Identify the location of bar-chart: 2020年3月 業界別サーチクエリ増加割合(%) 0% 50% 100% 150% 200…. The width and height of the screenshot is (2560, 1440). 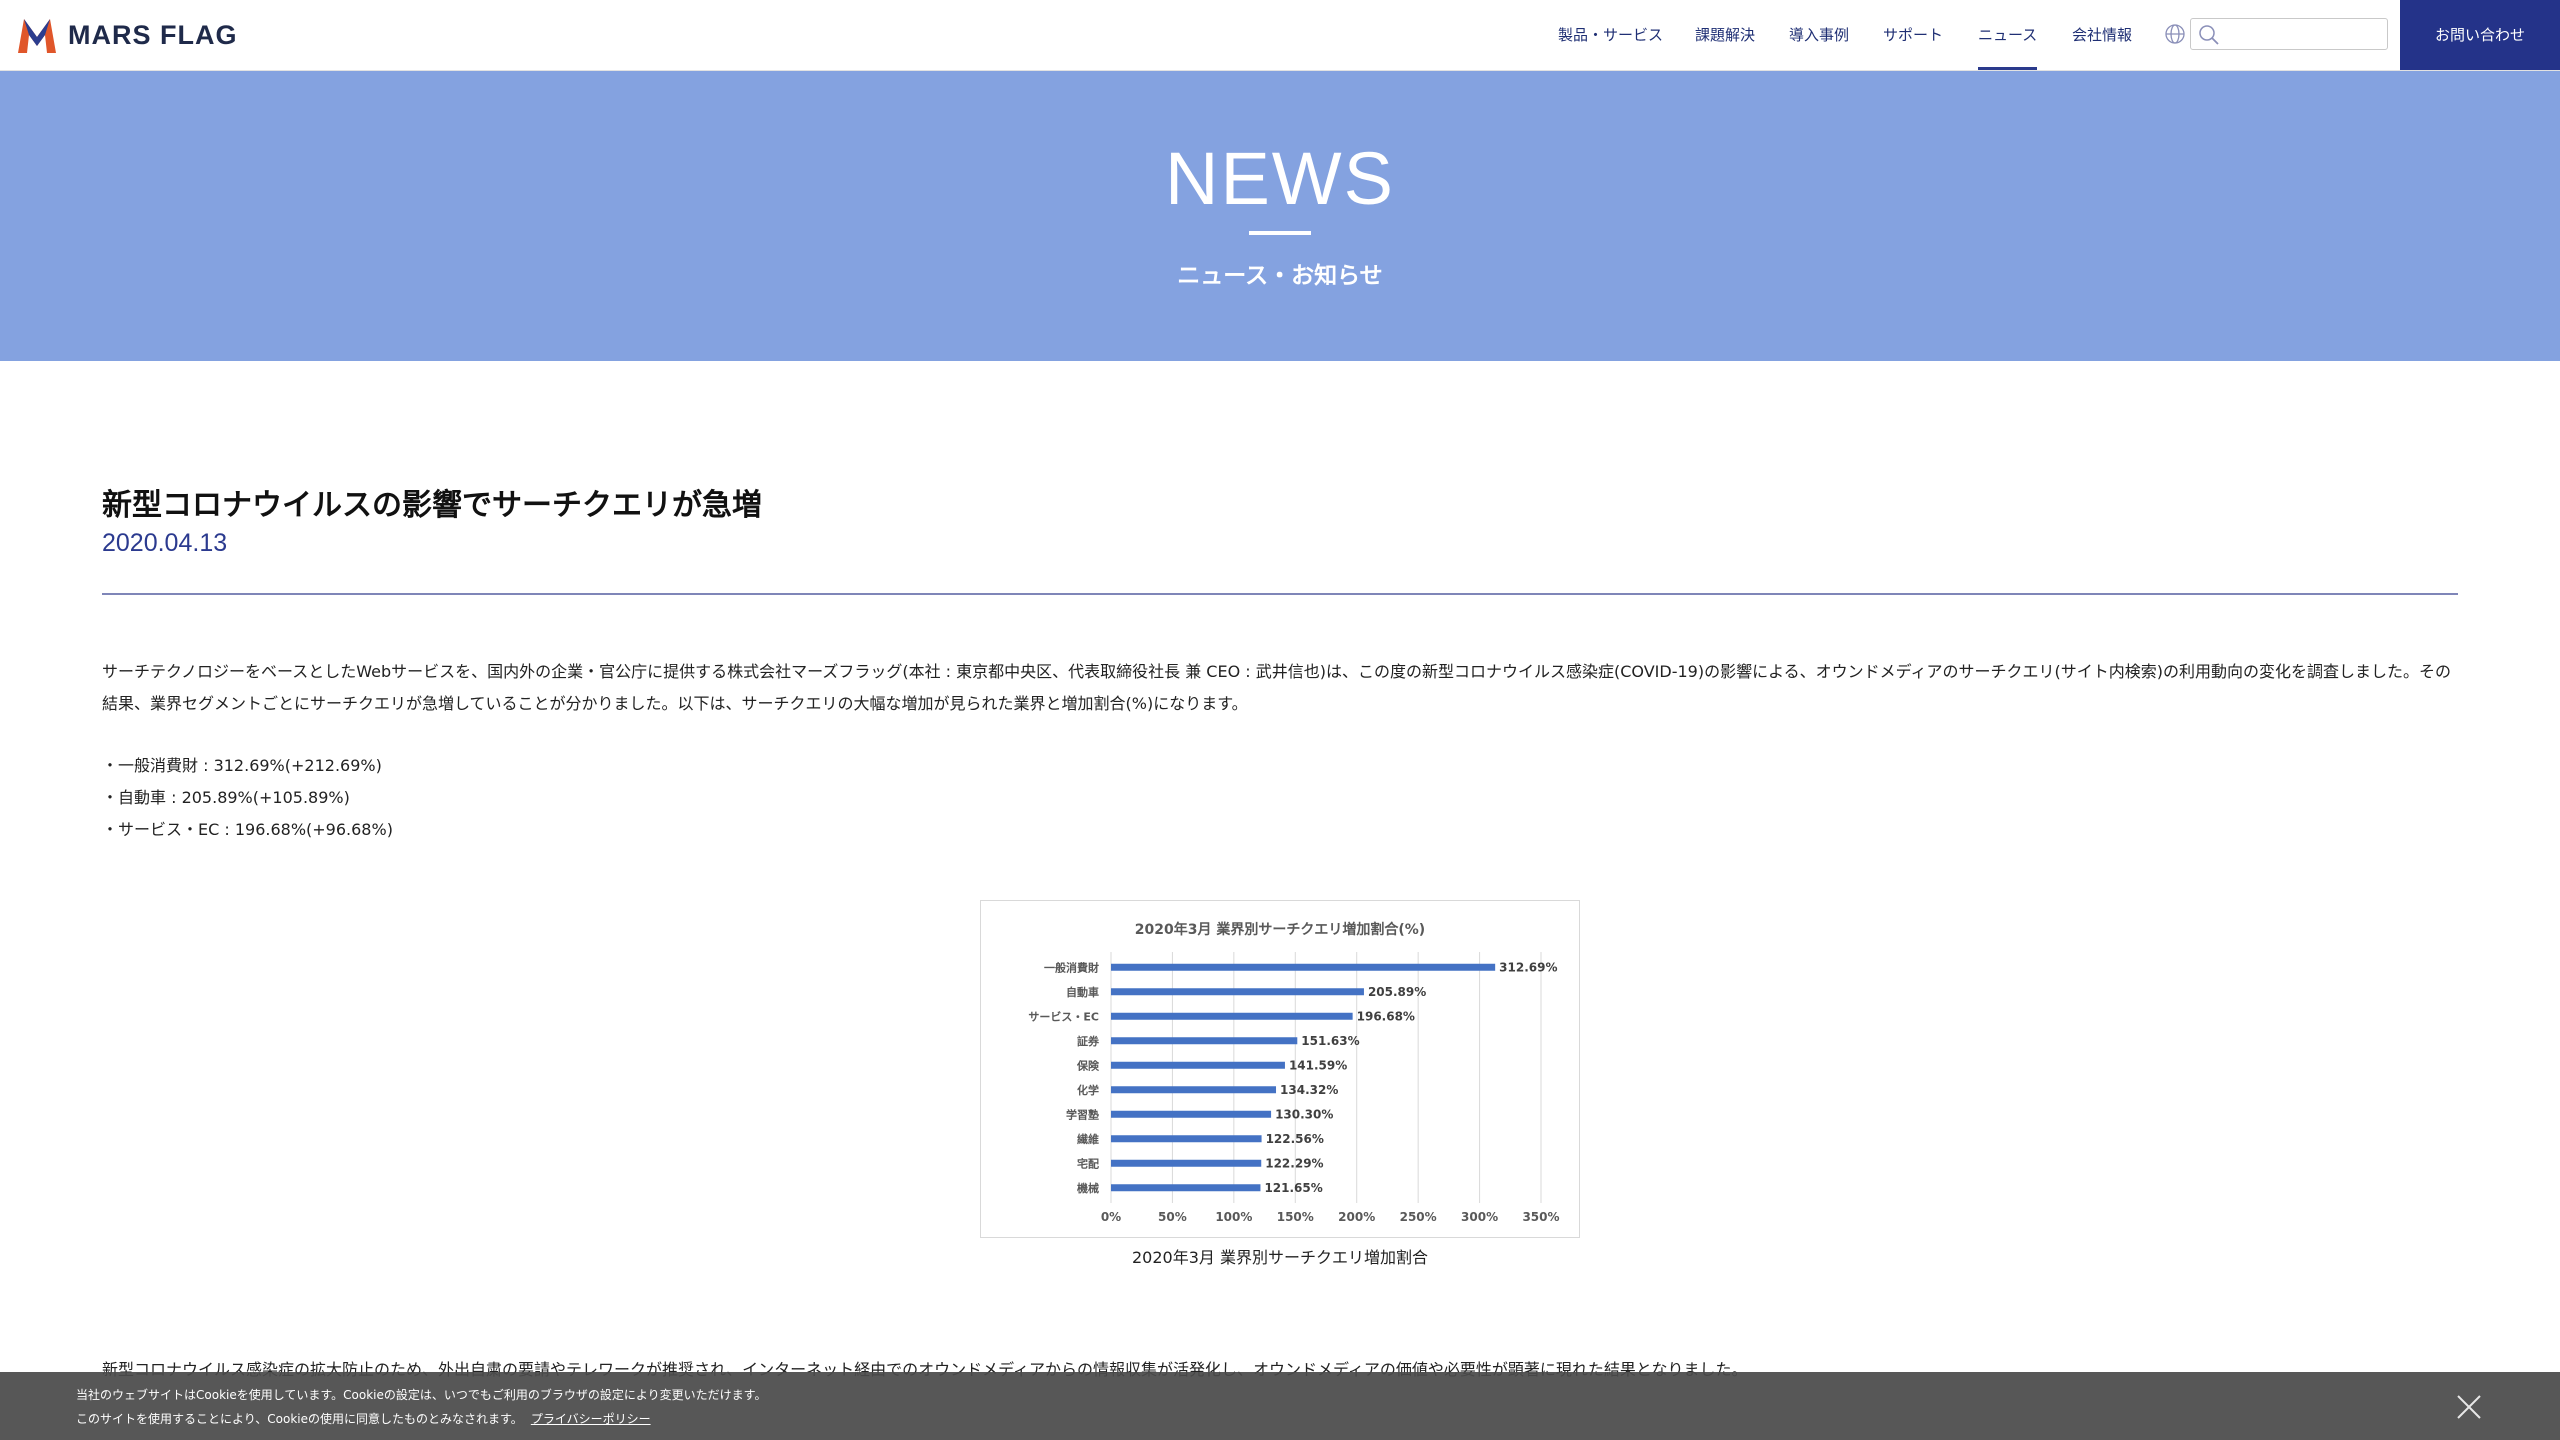
(1293, 1072).